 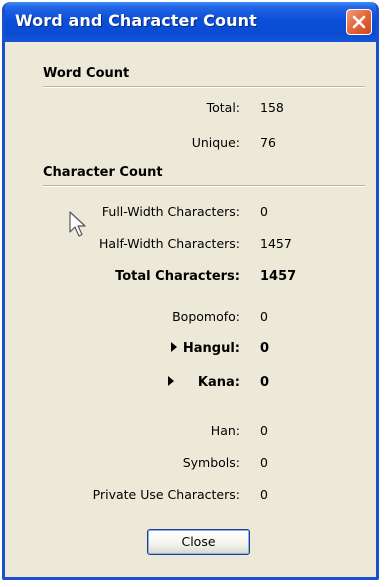 I want to click on hangul-expander: Hangul:, so click(x=205, y=348).